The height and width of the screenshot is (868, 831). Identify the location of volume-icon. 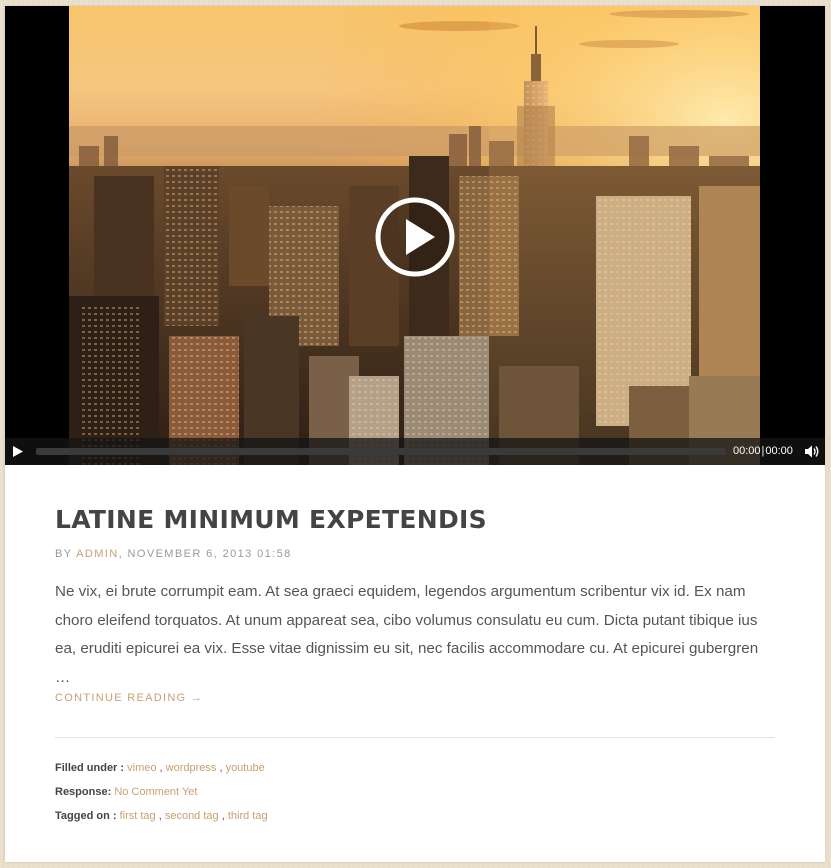
(812, 451).